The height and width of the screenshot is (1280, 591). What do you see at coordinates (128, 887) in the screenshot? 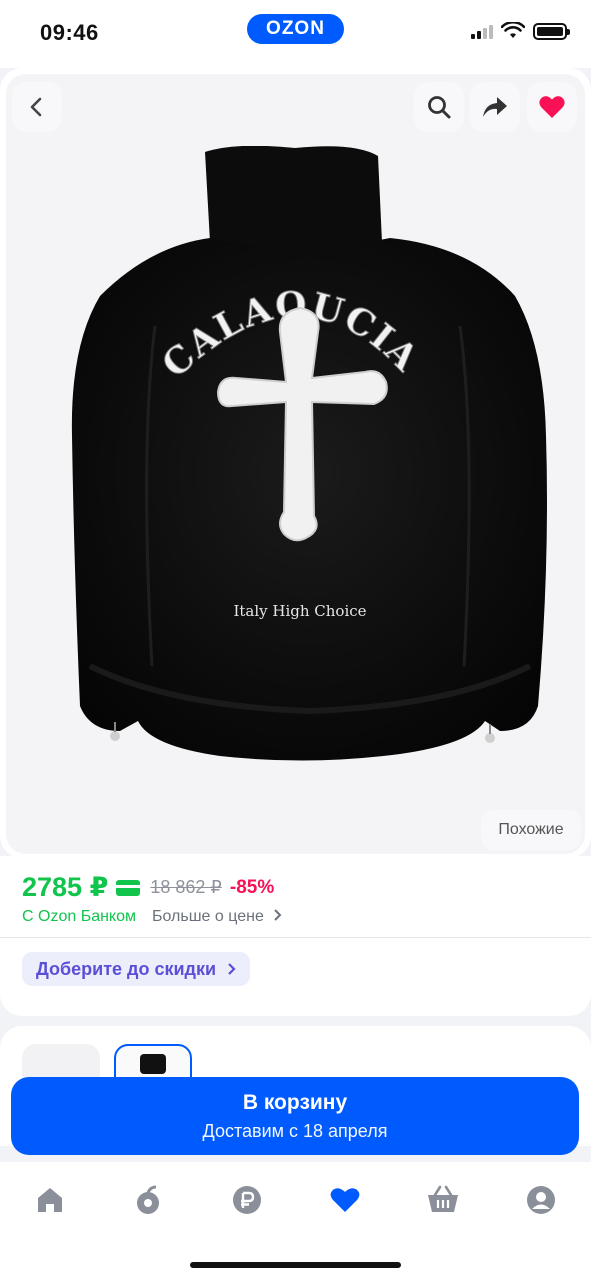
I see `card-icon` at bounding box center [128, 887].